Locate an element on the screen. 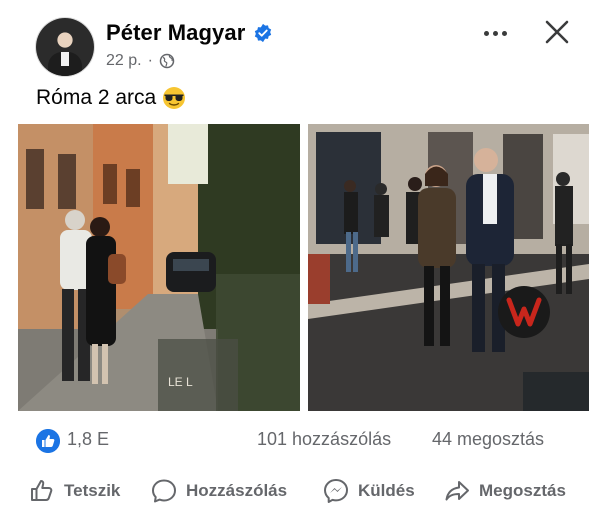 The height and width of the screenshot is (523, 600). comment-button: Hozzászólás is located at coordinates (218, 491).